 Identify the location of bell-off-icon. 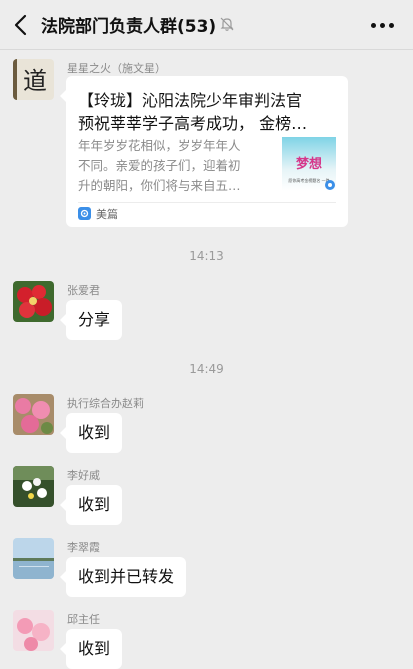
(227, 24).